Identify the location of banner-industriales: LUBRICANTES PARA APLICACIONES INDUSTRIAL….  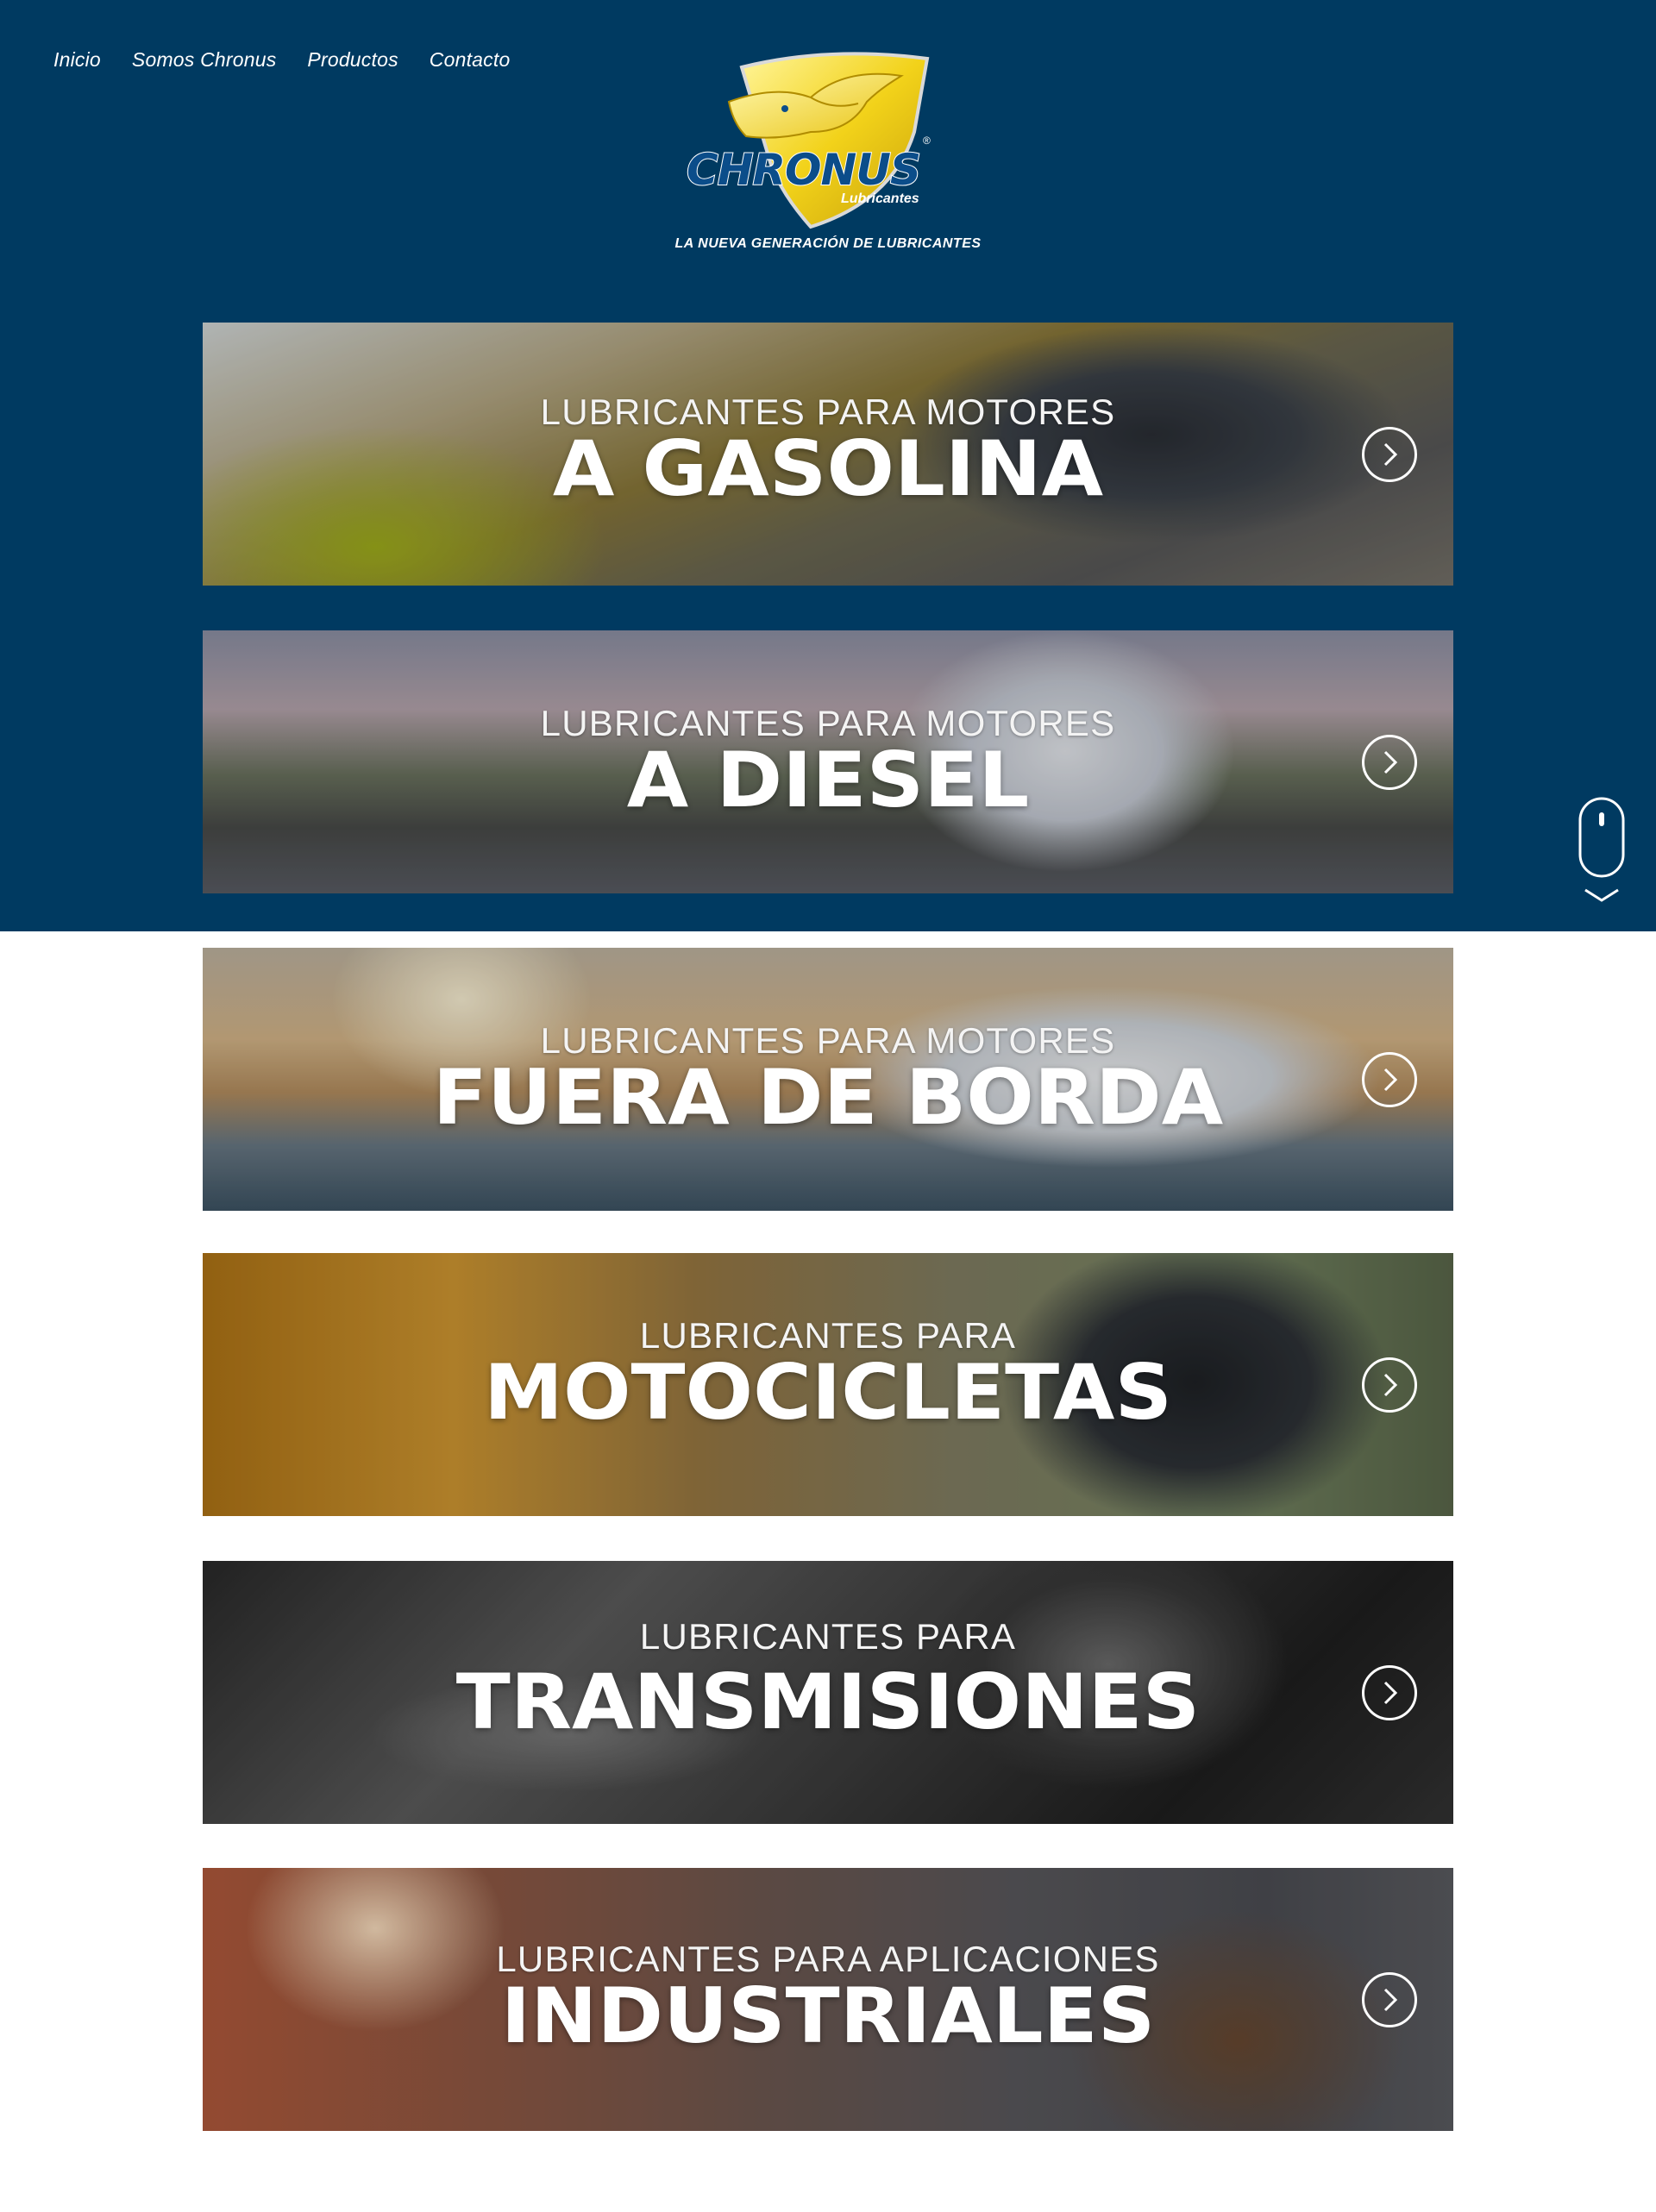
(828, 2000).